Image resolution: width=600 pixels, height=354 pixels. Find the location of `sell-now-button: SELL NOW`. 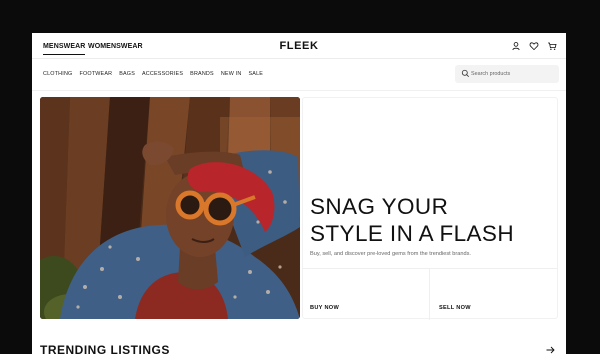

sell-now-button: SELL NOW is located at coordinates (494, 294).